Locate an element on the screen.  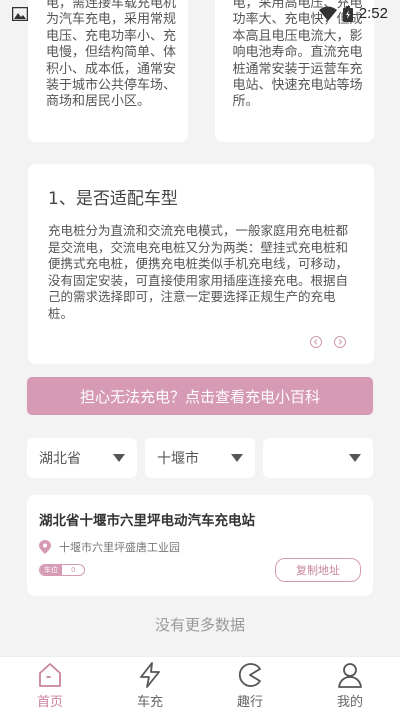
charging-guide-banner: 担心无法充电？点击查看充电小百科 is located at coordinates (200, 396).